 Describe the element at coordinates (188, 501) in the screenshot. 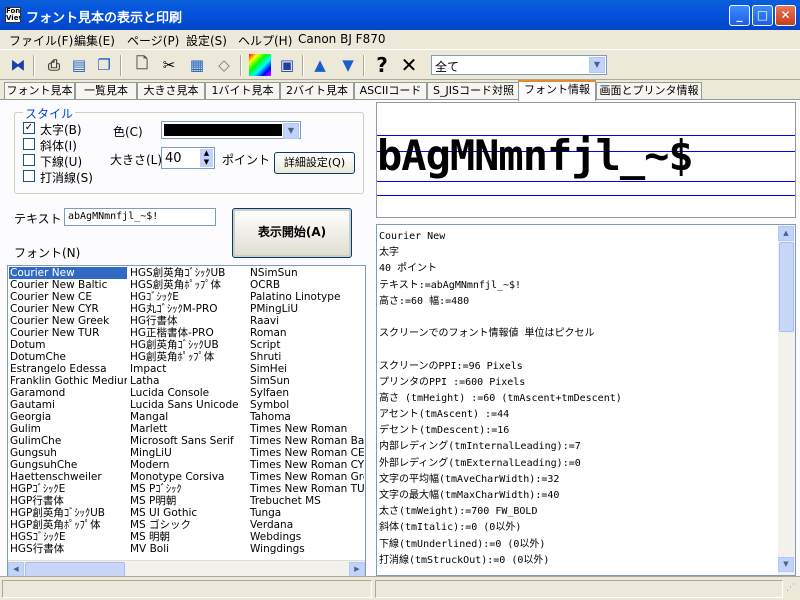

I see `font-list-item: MS P明朝` at that location.